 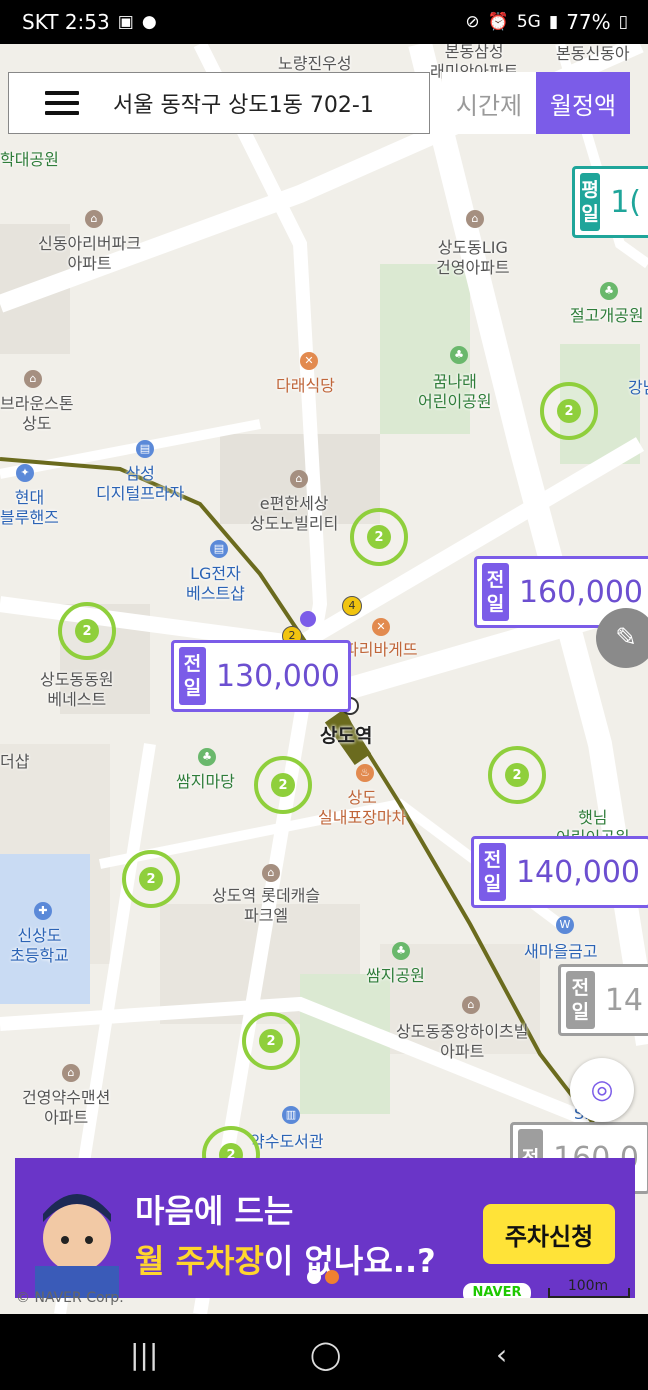 I want to click on recent-apps-icon: |||, so click(x=144, y=1354).